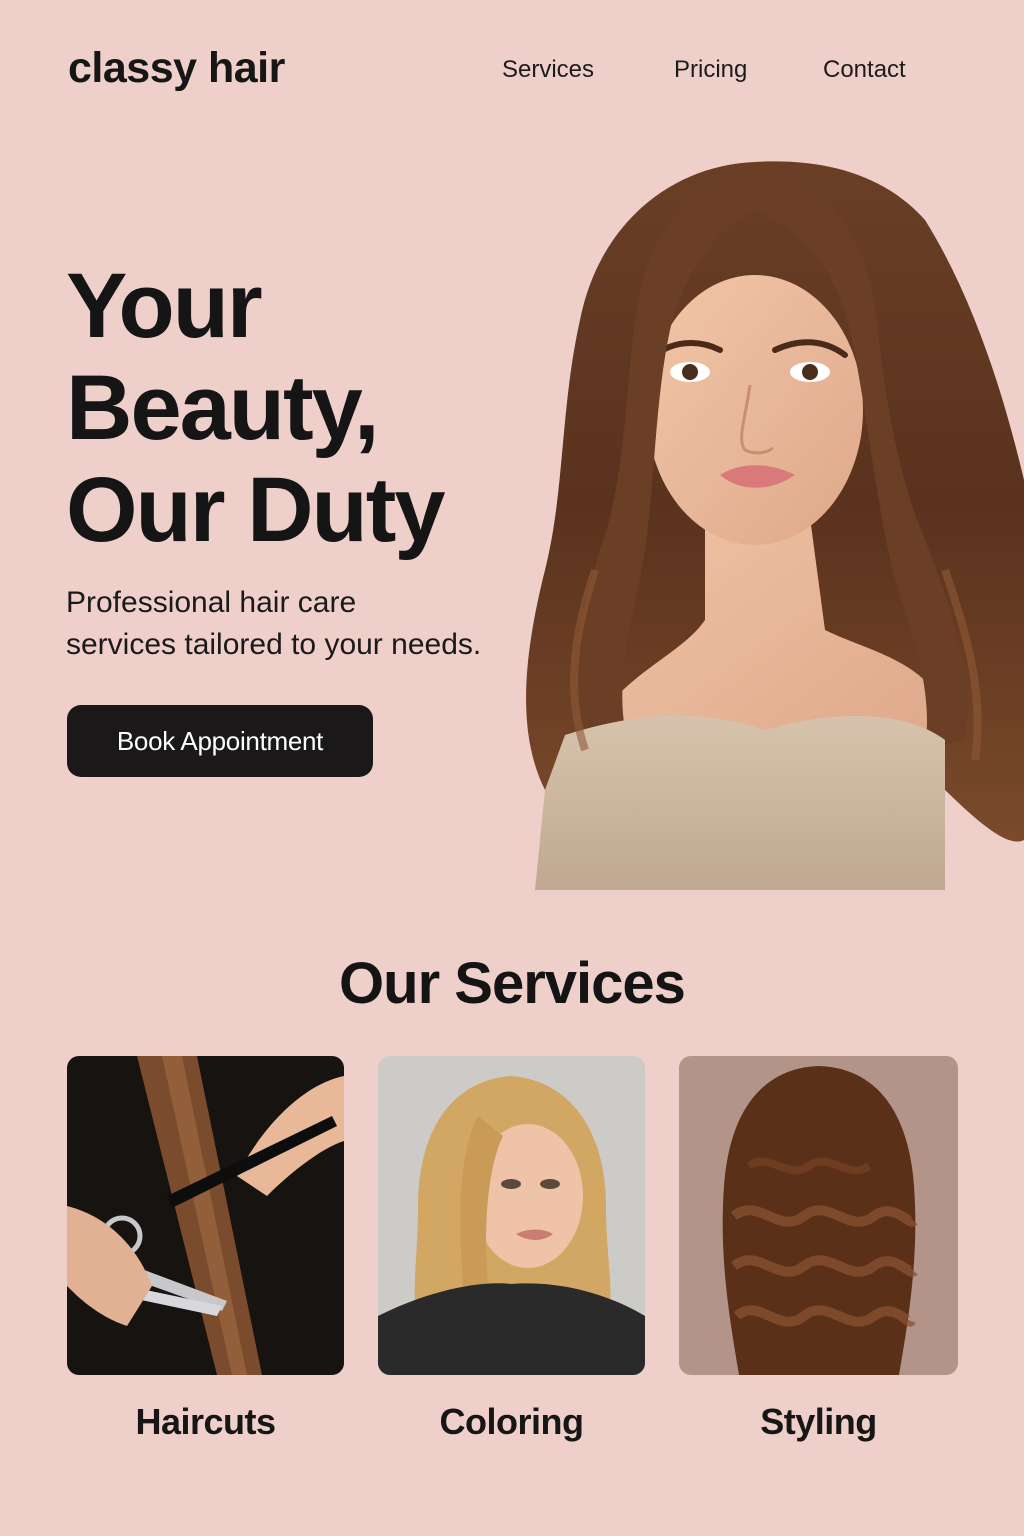 The height and width of the screenshot is (1536, 1024). Describe the element at coordinates (223, 408) in the screenshot. I see `hero-title-line: Beauty,` at that location.